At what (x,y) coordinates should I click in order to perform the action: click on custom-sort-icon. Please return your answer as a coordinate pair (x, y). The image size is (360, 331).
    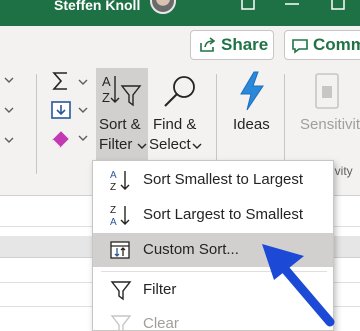
    Looking at the image, I should click on (120, 250).